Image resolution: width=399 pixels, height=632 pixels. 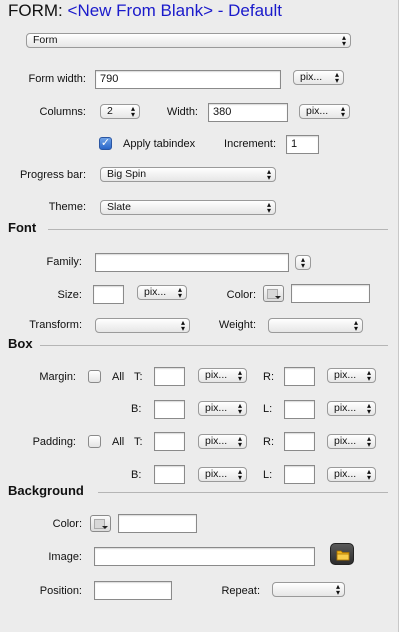 What do you see at coordinates (188, 40) in the screenshot?
I see `type-select: Form ▴ ▾` at bounding box center [188, 40].